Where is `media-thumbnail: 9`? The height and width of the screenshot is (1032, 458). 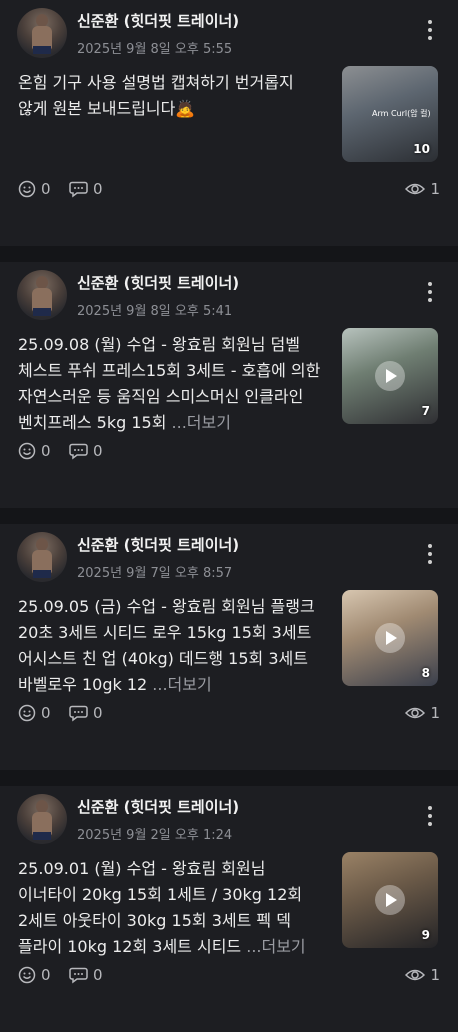 media-thumbnail: 9 is located at coordinates (390, 900).